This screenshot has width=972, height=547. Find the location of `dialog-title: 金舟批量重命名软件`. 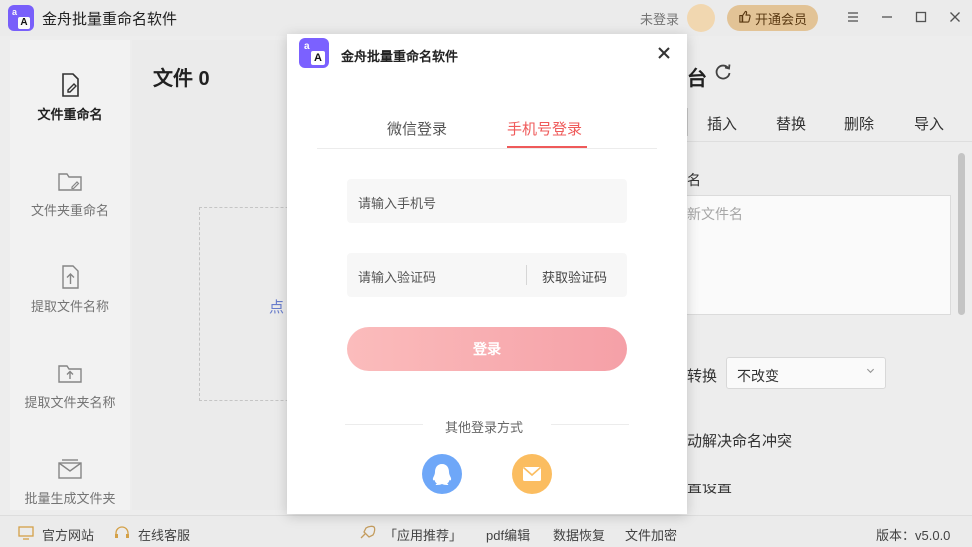

dialog-title: 金舟批量重命名软件 is located at coordinates (400, 56).